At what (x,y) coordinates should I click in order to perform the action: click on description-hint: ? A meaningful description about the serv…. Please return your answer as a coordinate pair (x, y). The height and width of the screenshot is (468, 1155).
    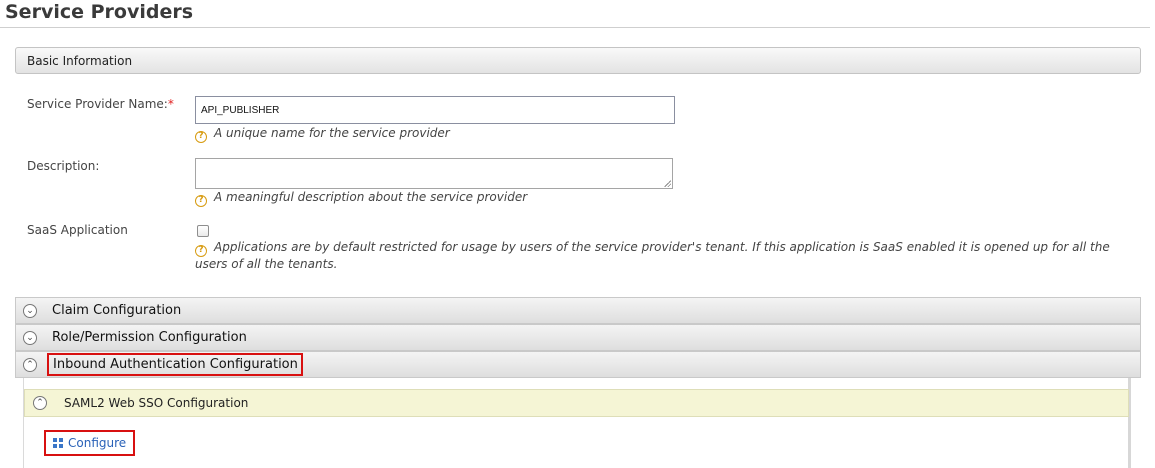
    Looking at the image, I should click on (361, 198).